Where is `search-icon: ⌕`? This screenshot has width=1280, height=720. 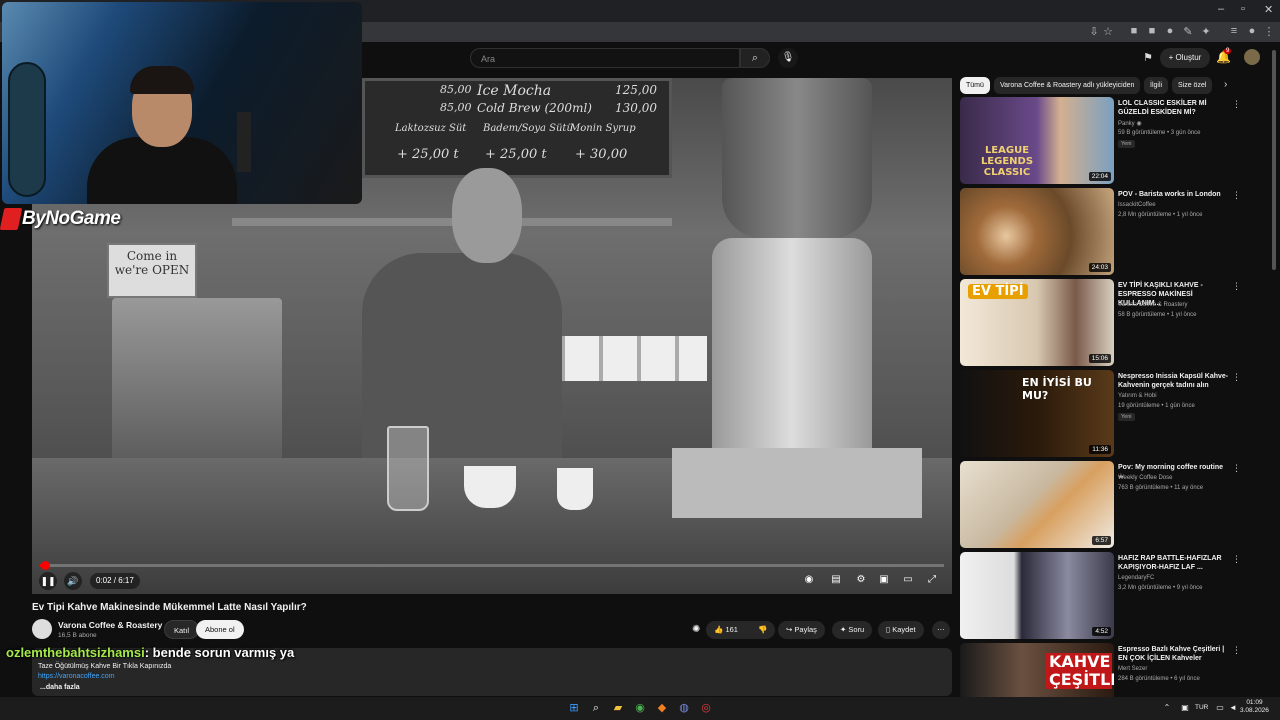 search-icon: ⌕ is located at coordinates (596, 708).